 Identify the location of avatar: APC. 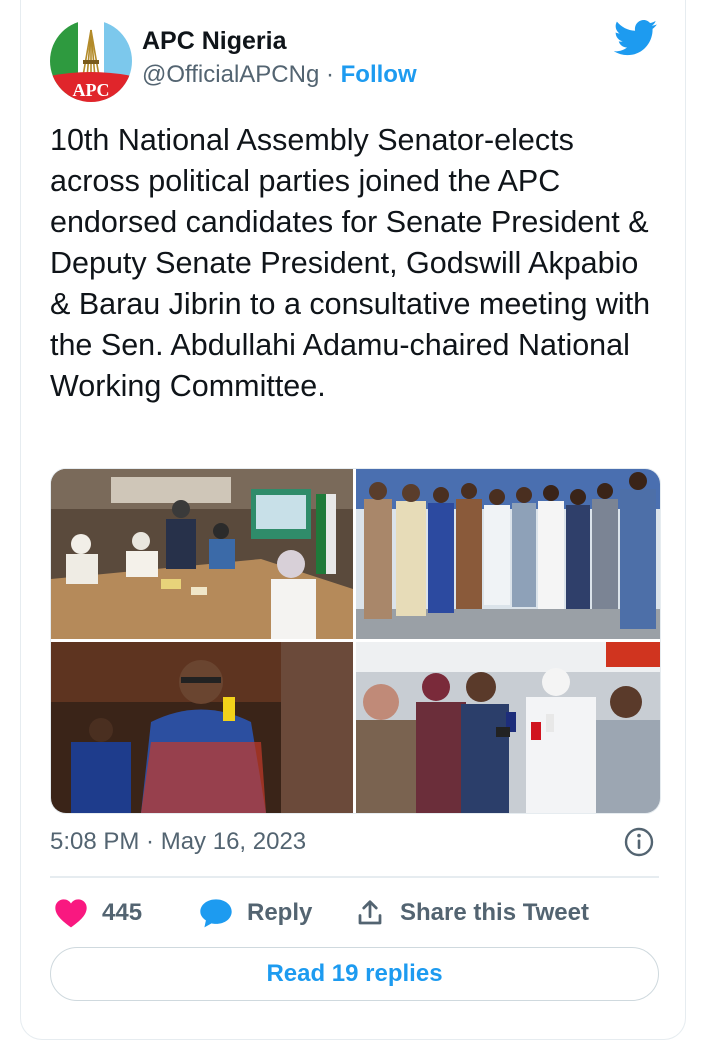
(91, 61).